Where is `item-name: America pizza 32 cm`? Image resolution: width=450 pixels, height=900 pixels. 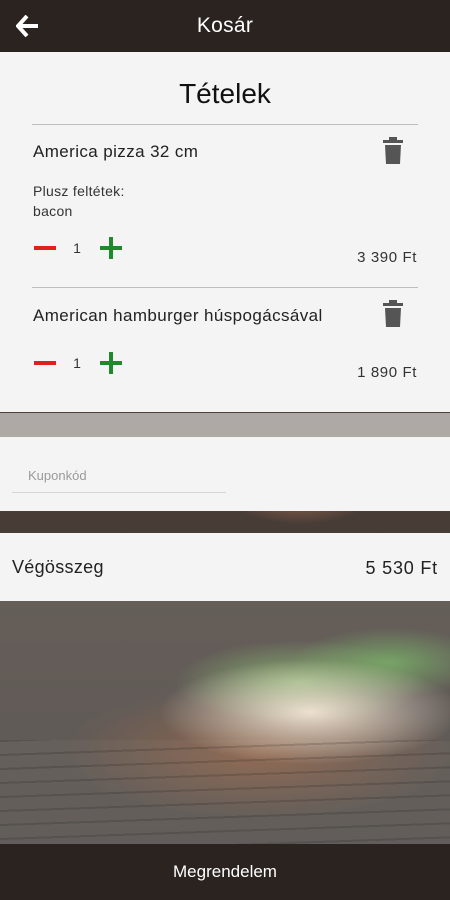
item-name: America pizza 32 cm is located at coordinates (116, 151).